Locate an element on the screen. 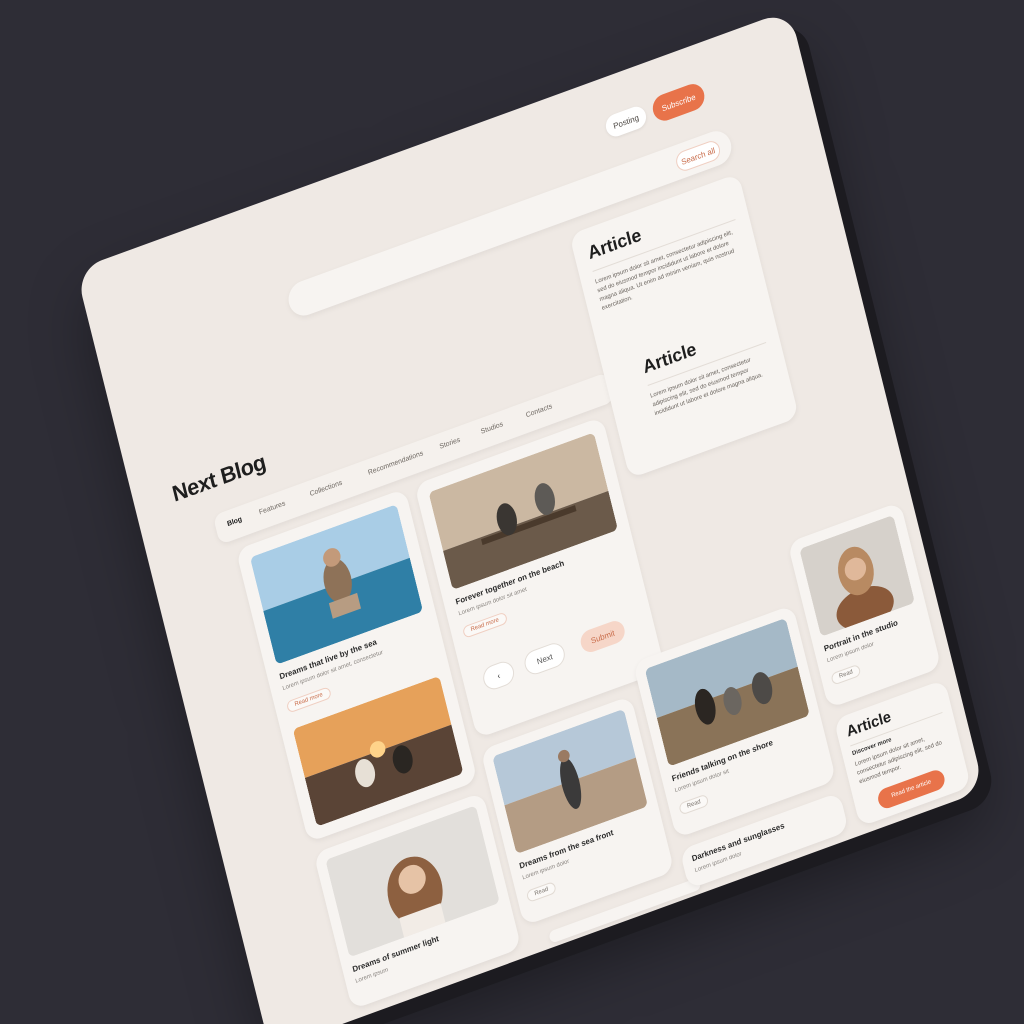 The image size is (1024, 1024). nav-item-studios: Studios is located at coordinates (492, 428).